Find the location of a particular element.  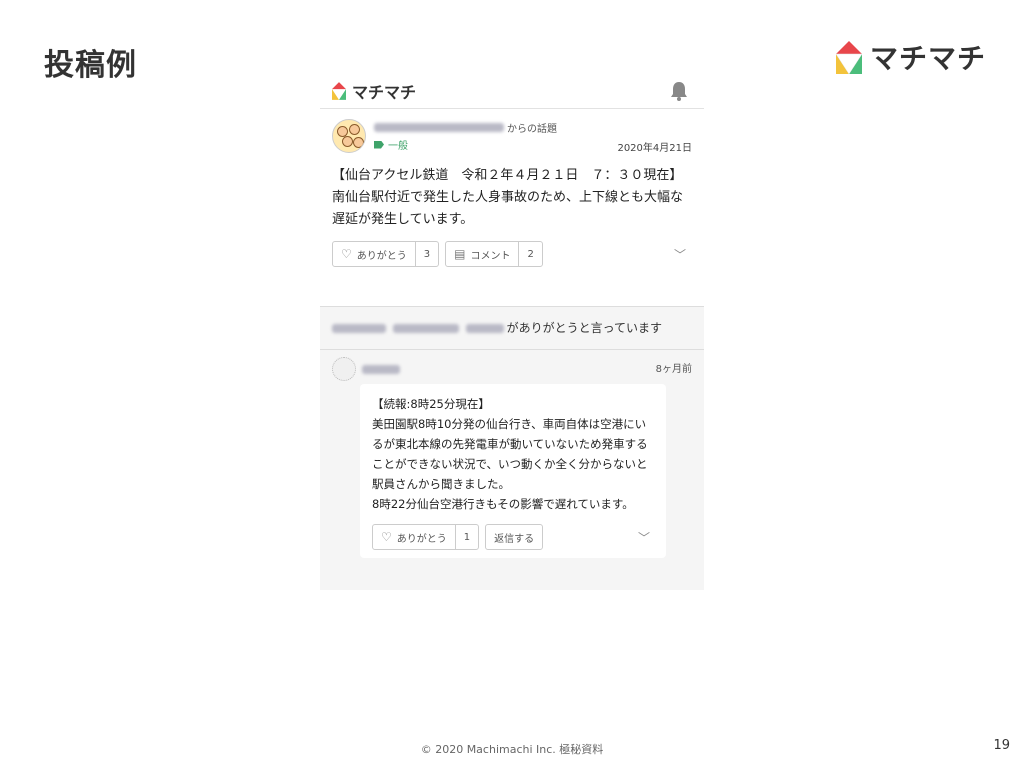

reply-label: 返信する is located at coordinates (514, 539).